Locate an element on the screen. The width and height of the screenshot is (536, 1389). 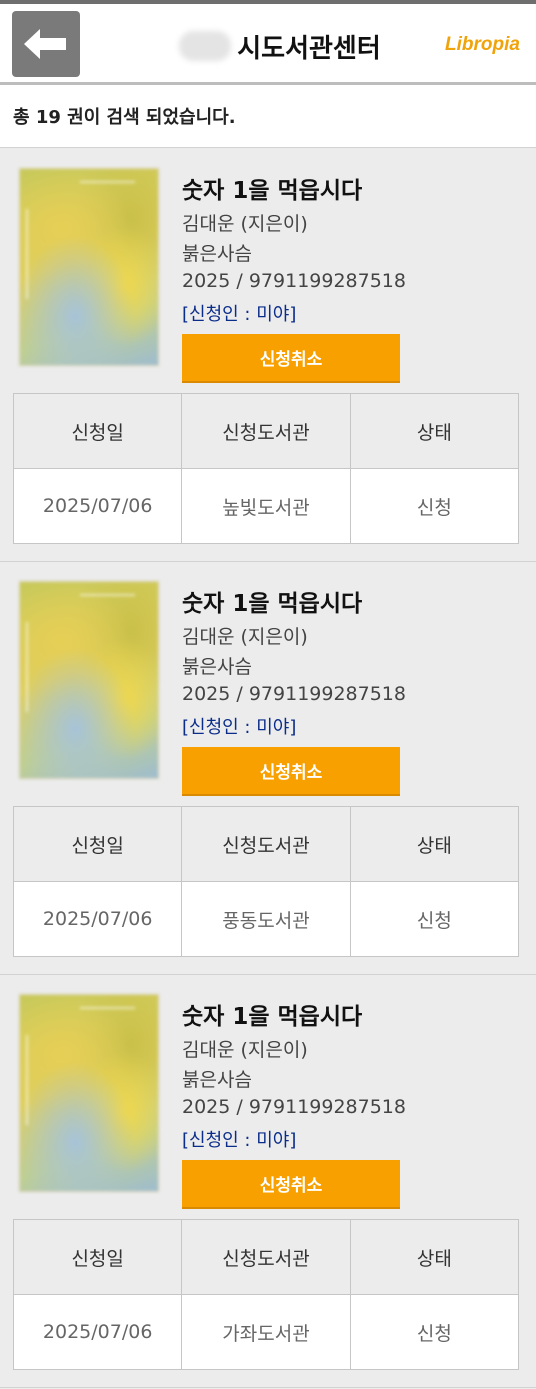
table-row: 2025/07/06 풍동도서관 신청 is located at coordinates (266, 919).